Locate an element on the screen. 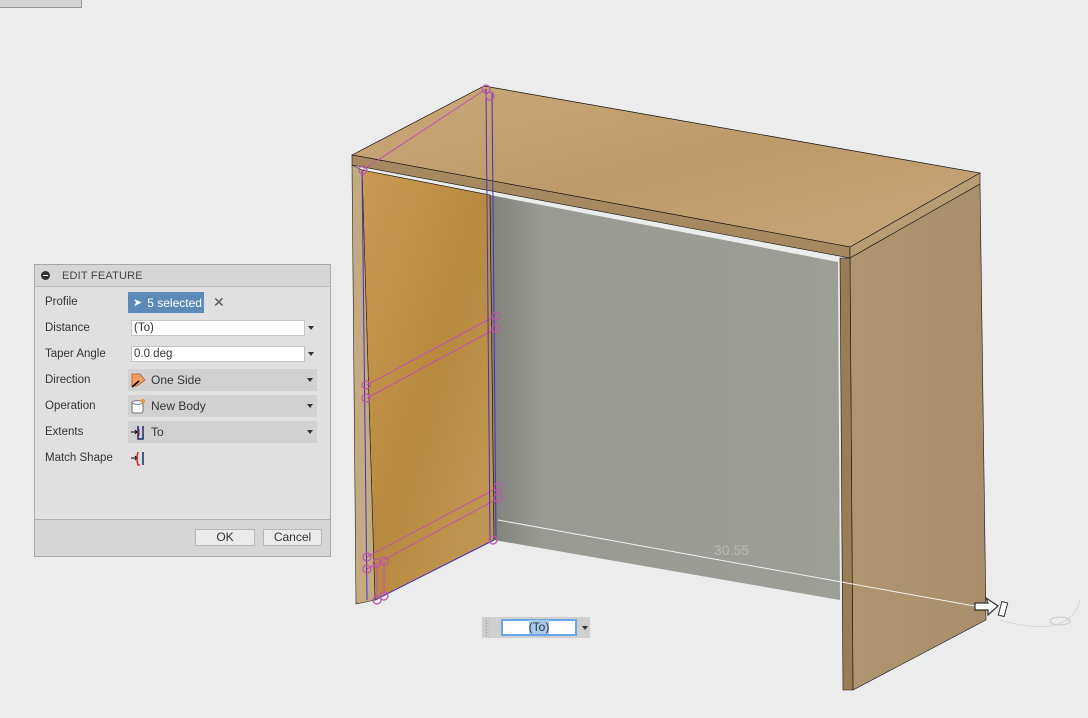  direction-row: Direction One Side is located at coordinates (182, 380).